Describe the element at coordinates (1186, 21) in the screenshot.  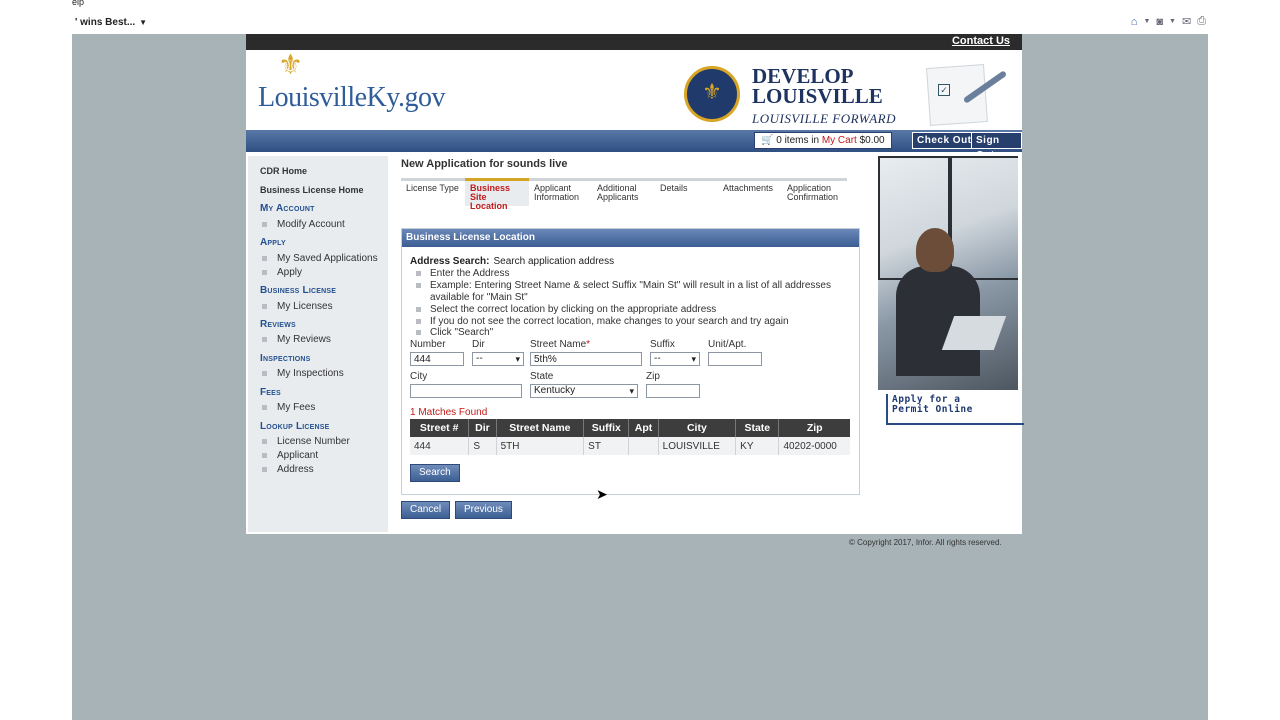
I see `mail-icon: ✉` at that location.